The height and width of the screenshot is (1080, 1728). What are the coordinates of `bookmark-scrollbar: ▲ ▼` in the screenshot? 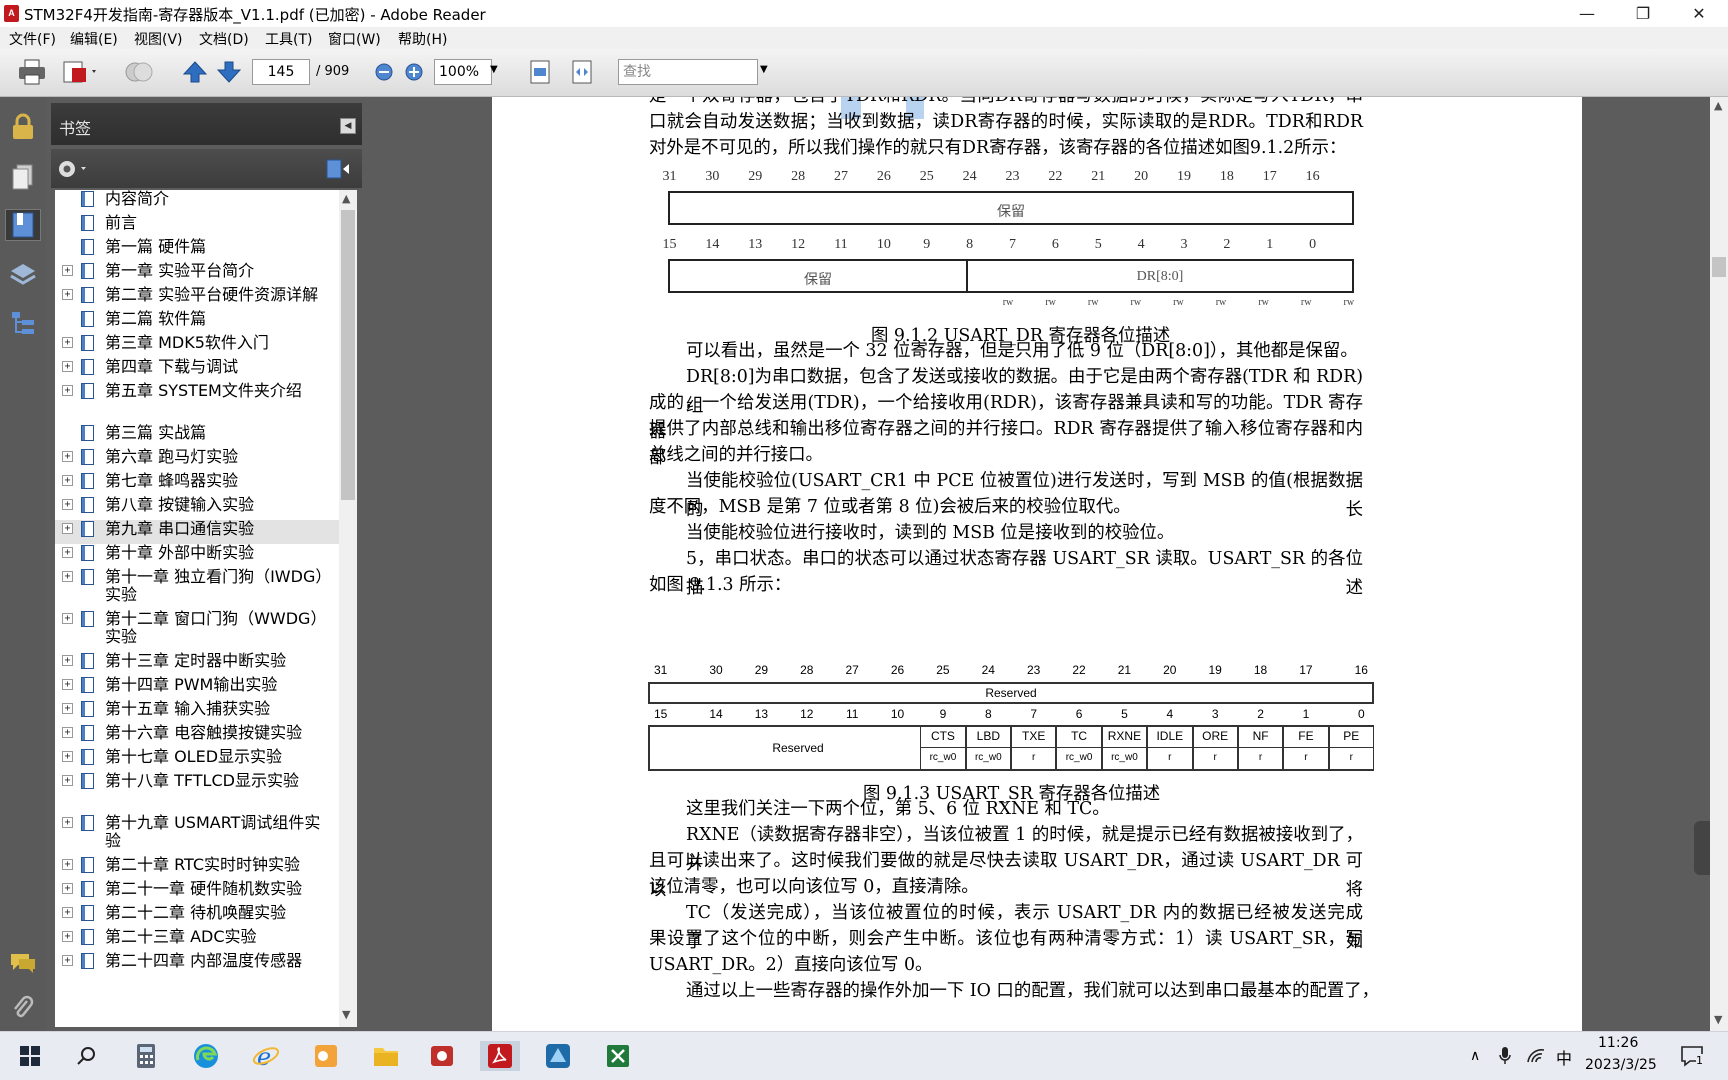 It's located at (348, 608).